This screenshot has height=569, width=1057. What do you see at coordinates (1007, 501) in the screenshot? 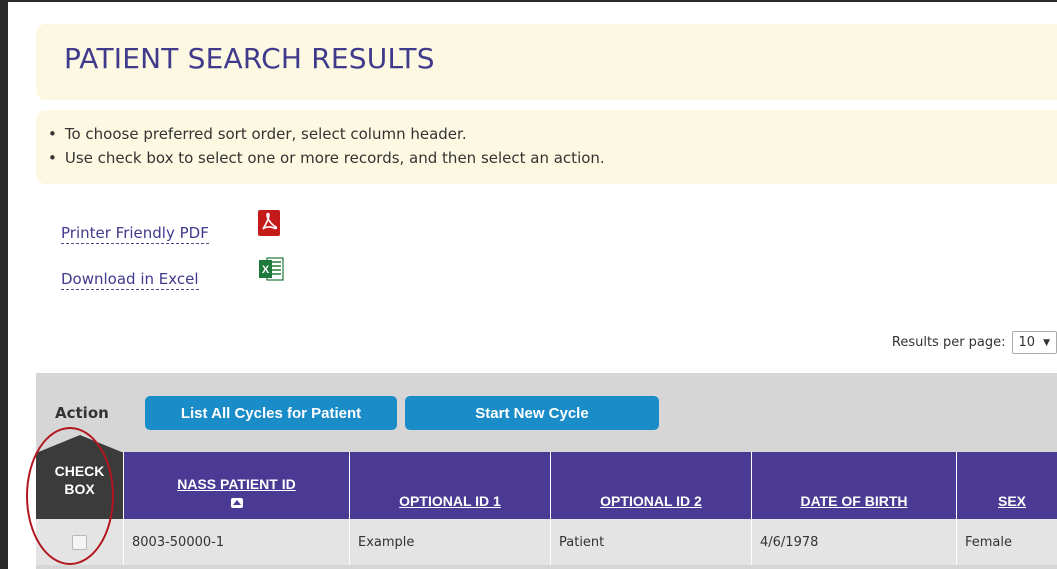
I see `column-header-text: SEX` at bounding box center [1007, 501].